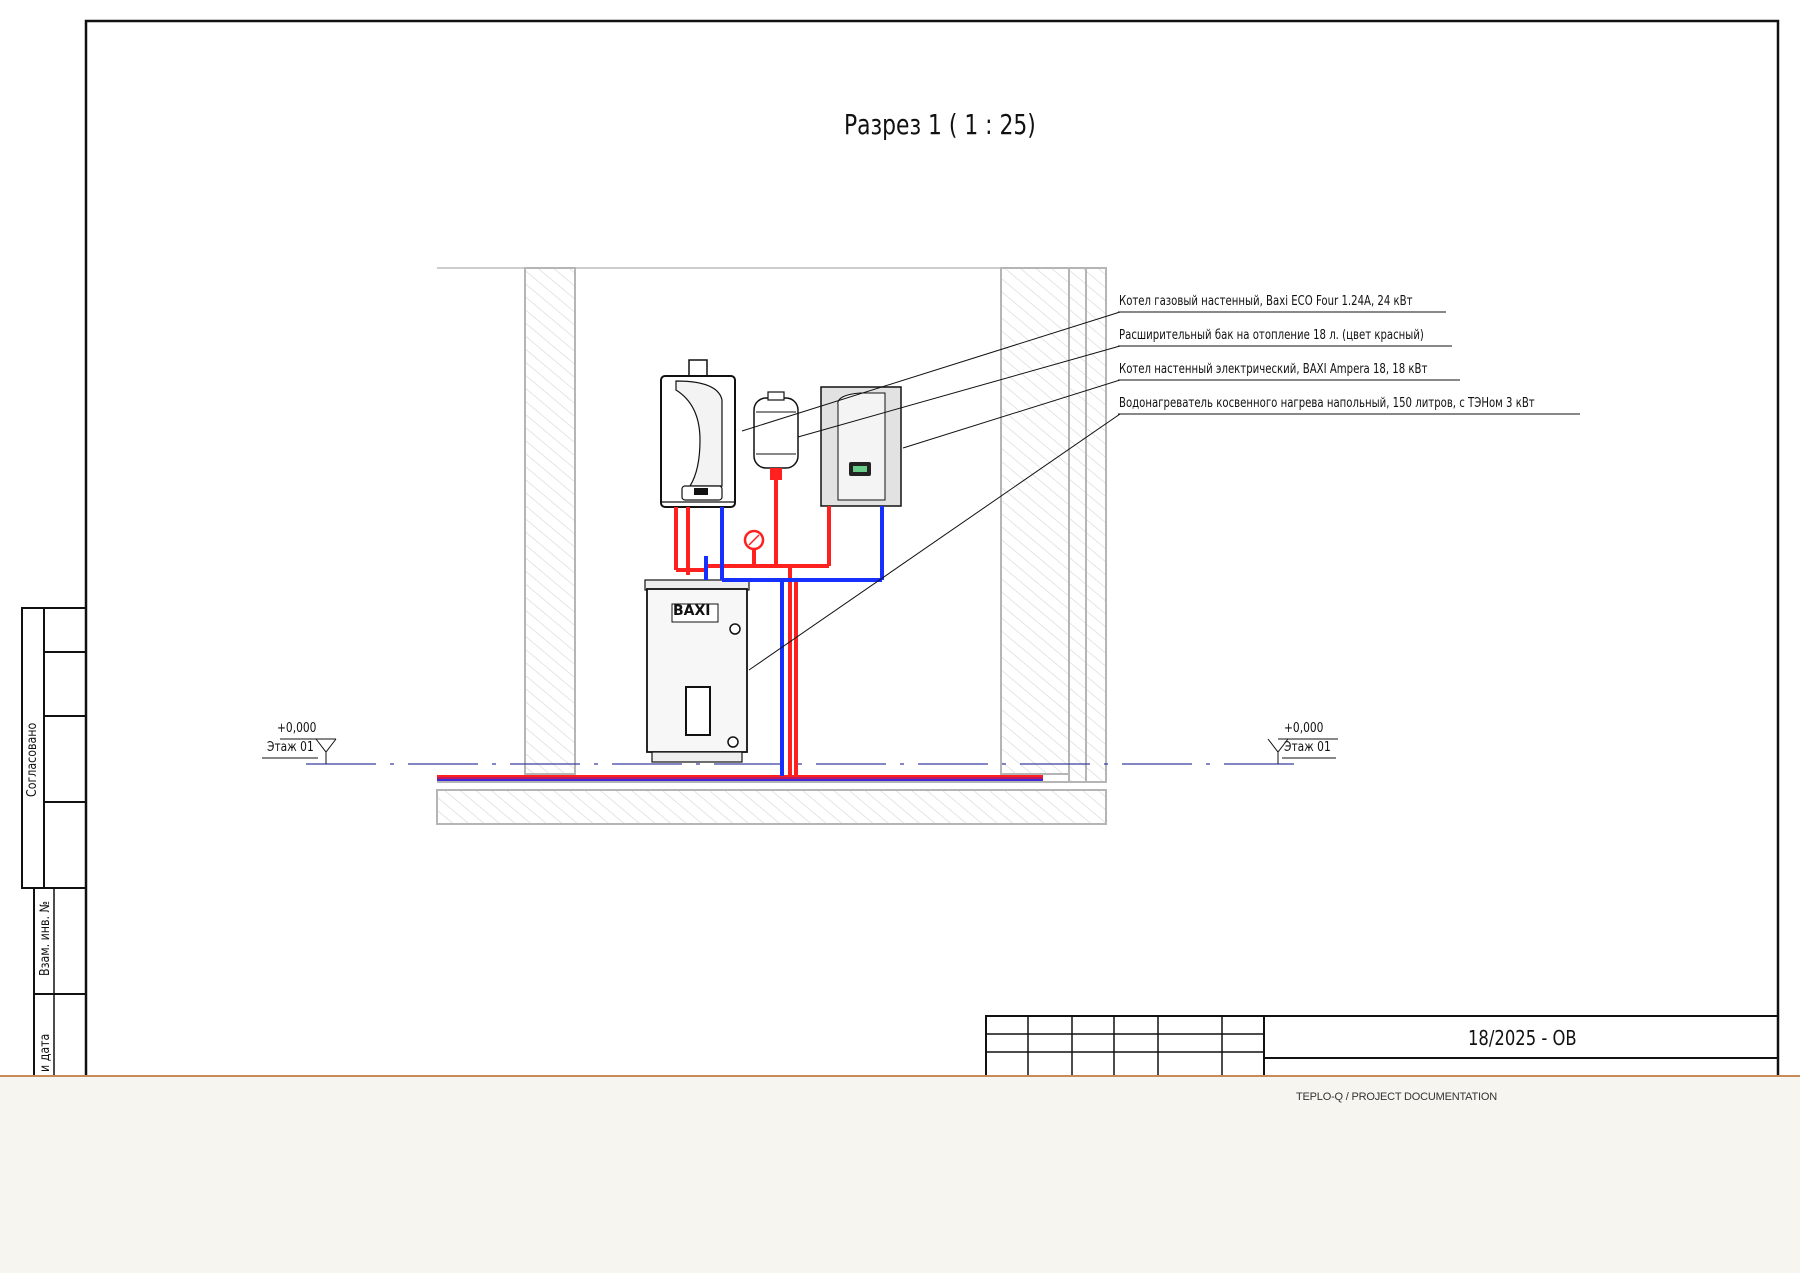  I want to click on level-name-right: Этаж 01, so click(1307, 747).